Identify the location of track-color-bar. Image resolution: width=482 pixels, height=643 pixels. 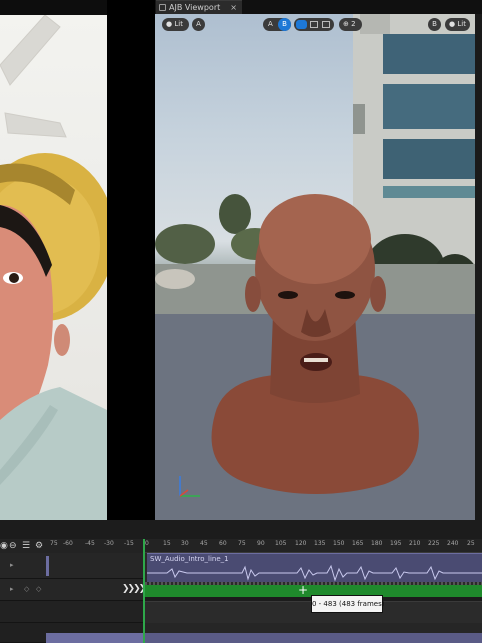
(94, 638).